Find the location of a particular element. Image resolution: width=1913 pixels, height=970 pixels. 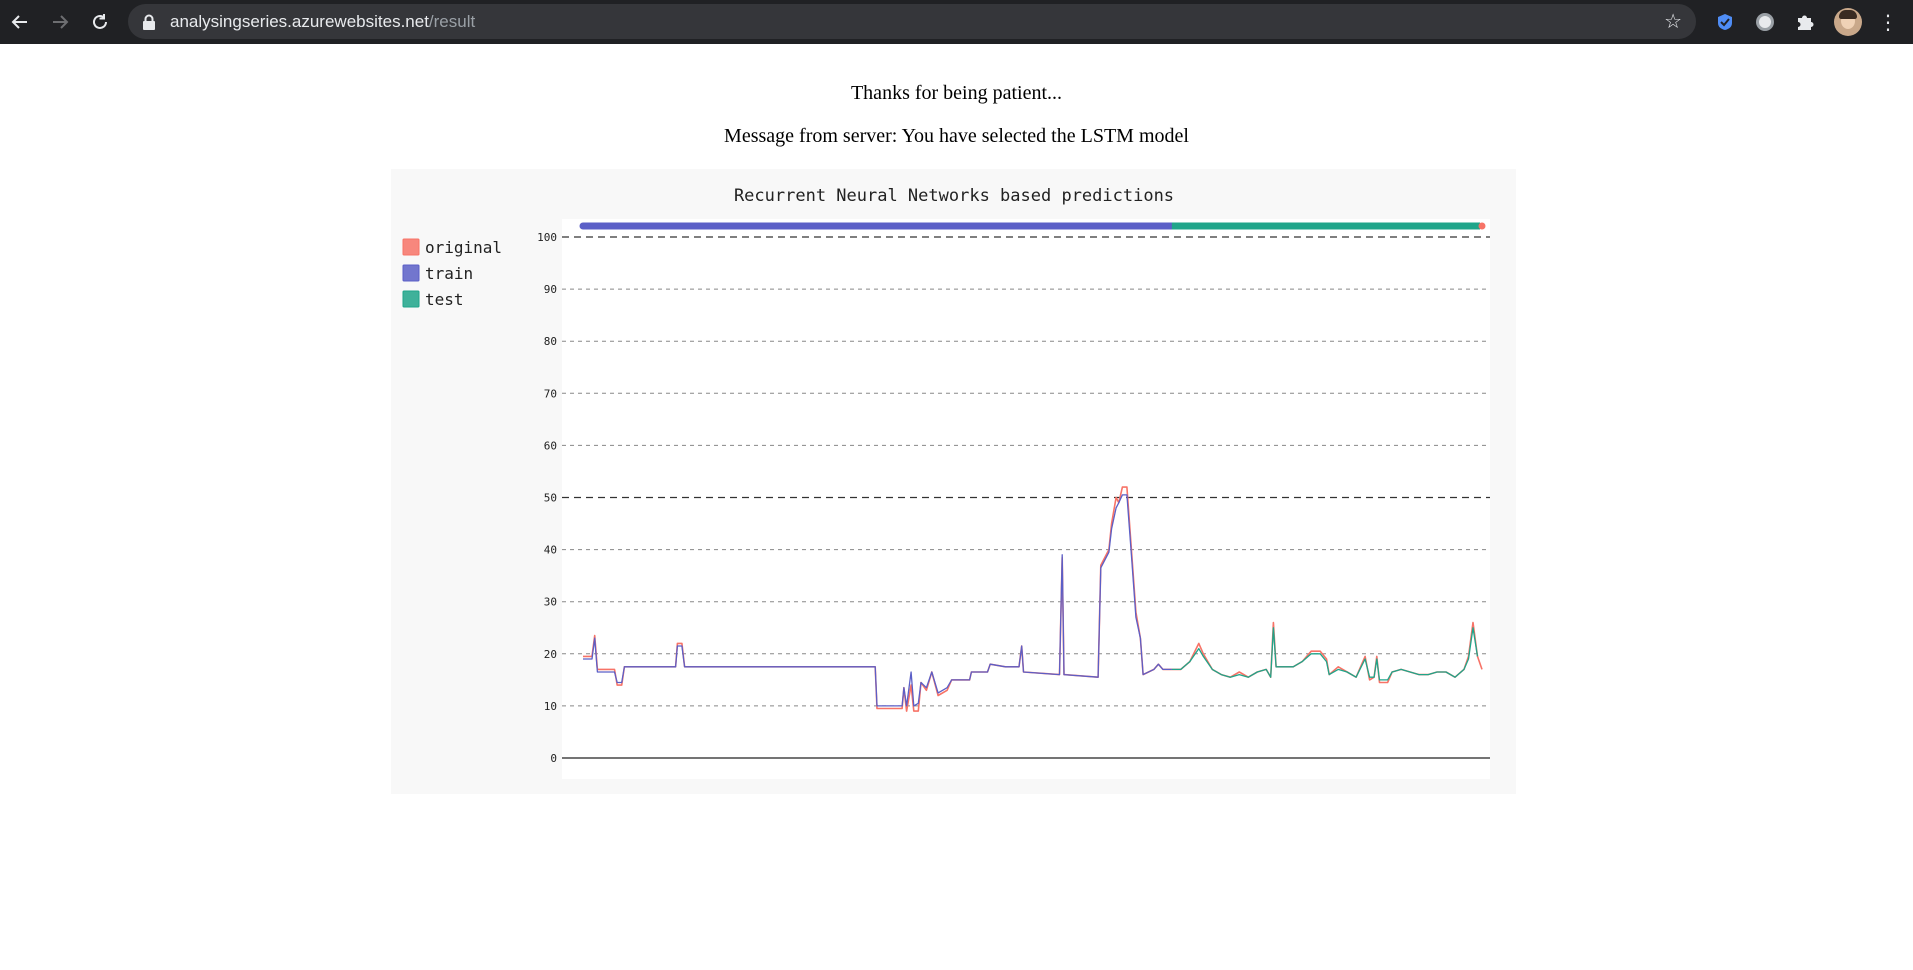

url-text: analysingseries.azurewebsites.net/result is located at coordinates (322, 22).